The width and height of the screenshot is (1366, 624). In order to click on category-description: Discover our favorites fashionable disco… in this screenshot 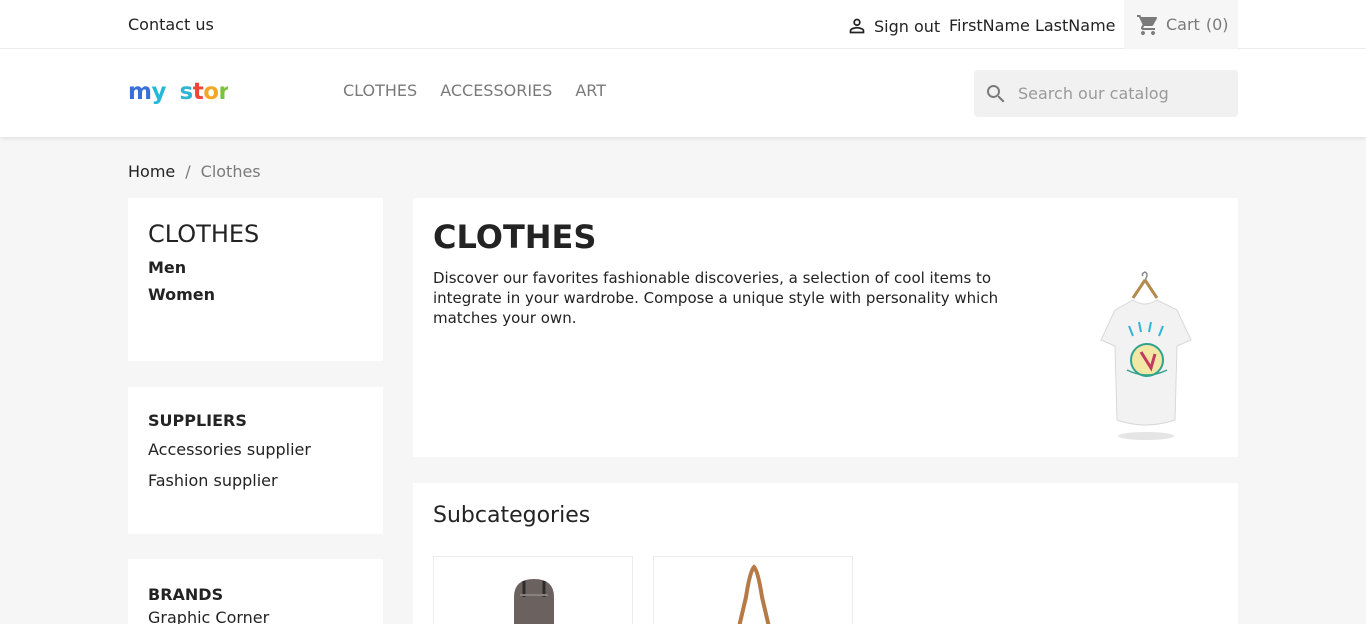, I will do `click(716, 298)`.